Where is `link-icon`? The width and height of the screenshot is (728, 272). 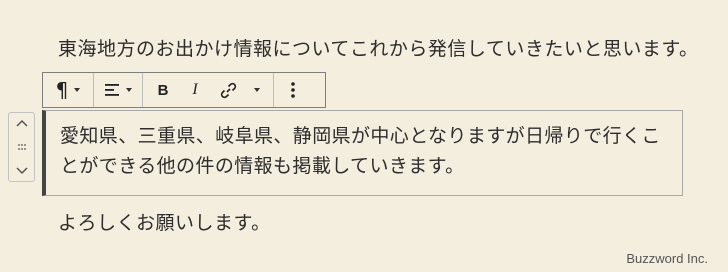 link-icon is located at coordinates (228, 90).